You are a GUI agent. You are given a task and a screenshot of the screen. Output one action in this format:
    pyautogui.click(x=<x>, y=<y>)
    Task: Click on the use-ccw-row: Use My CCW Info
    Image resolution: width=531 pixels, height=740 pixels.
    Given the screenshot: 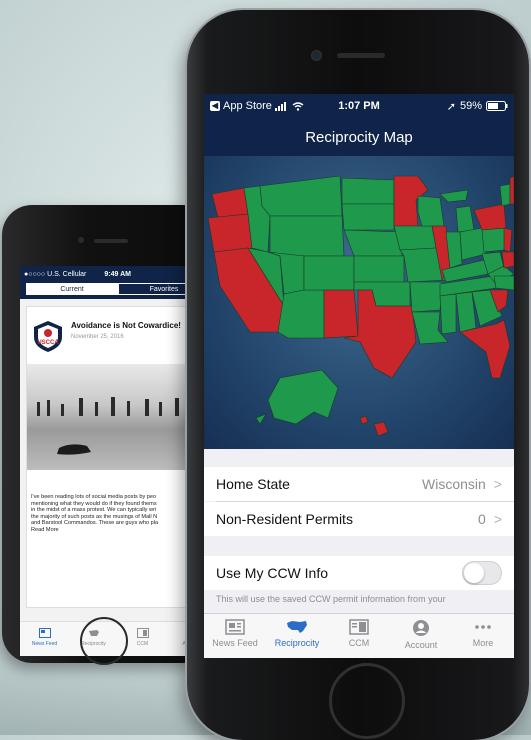 What is the action you would take?
    pyautogui.click(x=359, y=573)
    